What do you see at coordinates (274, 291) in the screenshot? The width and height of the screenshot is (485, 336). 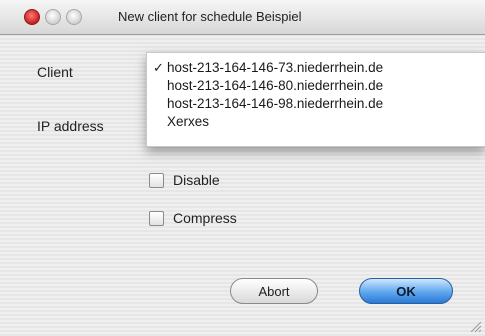 I see `abort-button: Abort` at bounding box center [274, 291].